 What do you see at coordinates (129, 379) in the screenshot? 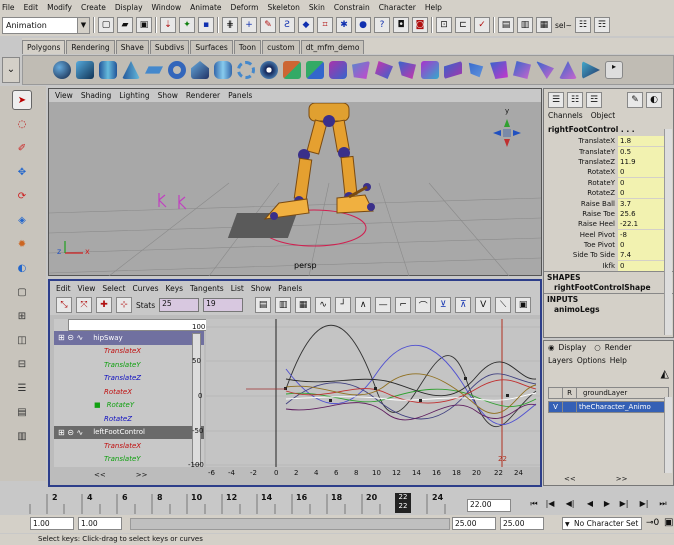
I see `outliner-channel: TranslateZ` at bounding box center [129, 379].